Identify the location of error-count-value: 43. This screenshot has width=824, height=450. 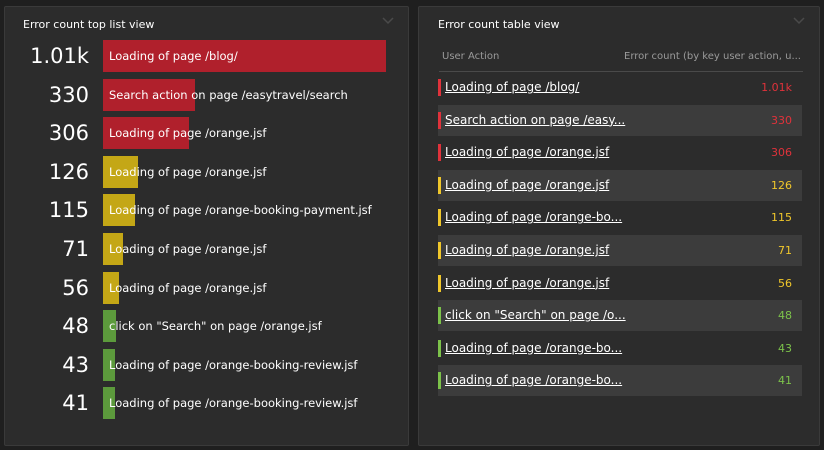
(785, 348).